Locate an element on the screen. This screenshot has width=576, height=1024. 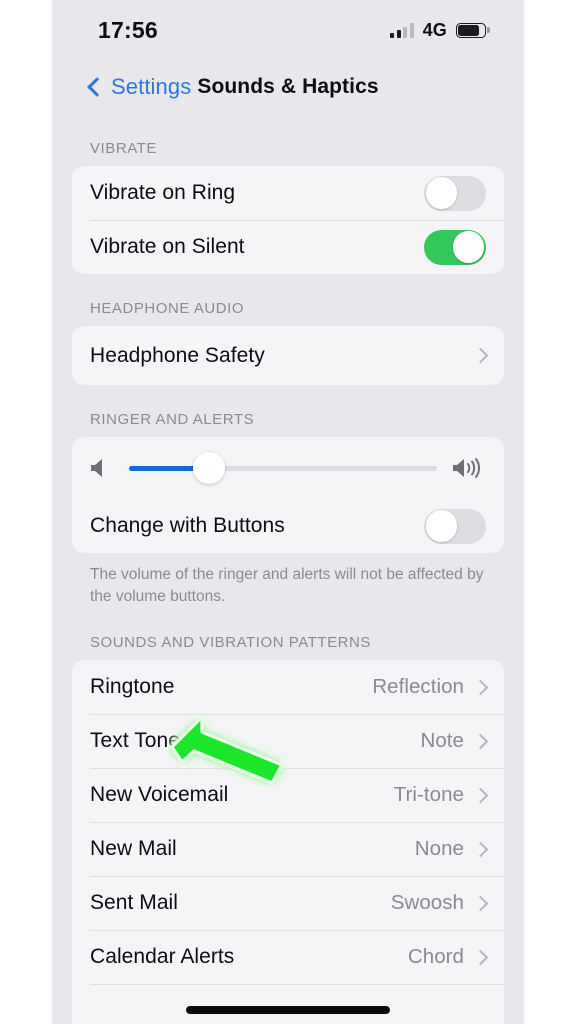
row-accessory is located at coordinates (480, 355).